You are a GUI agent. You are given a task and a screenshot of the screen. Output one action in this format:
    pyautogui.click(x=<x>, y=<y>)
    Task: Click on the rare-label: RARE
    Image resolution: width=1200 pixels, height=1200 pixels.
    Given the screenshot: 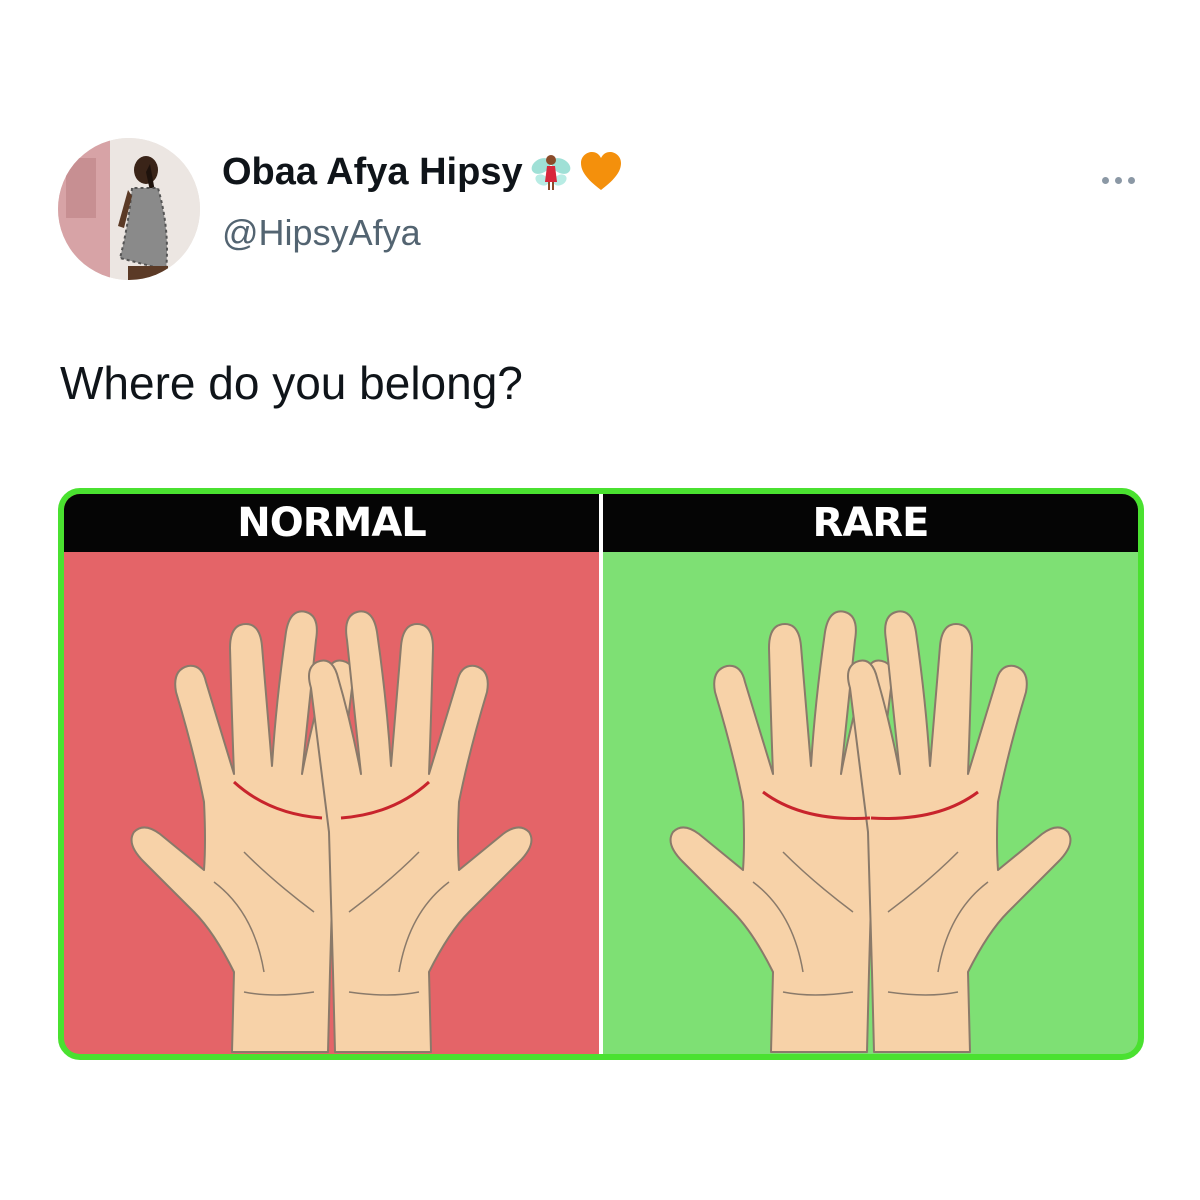 What is the action you would take?
    pyautogui.click(x=870, y=523)
    